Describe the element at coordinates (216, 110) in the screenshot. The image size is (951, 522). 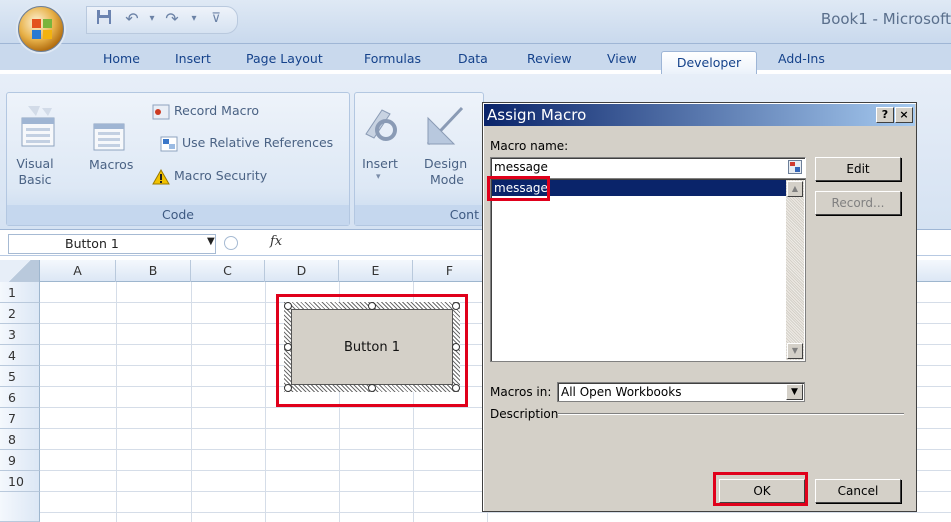
I see `record-macro-label: Record Macro` at that location.